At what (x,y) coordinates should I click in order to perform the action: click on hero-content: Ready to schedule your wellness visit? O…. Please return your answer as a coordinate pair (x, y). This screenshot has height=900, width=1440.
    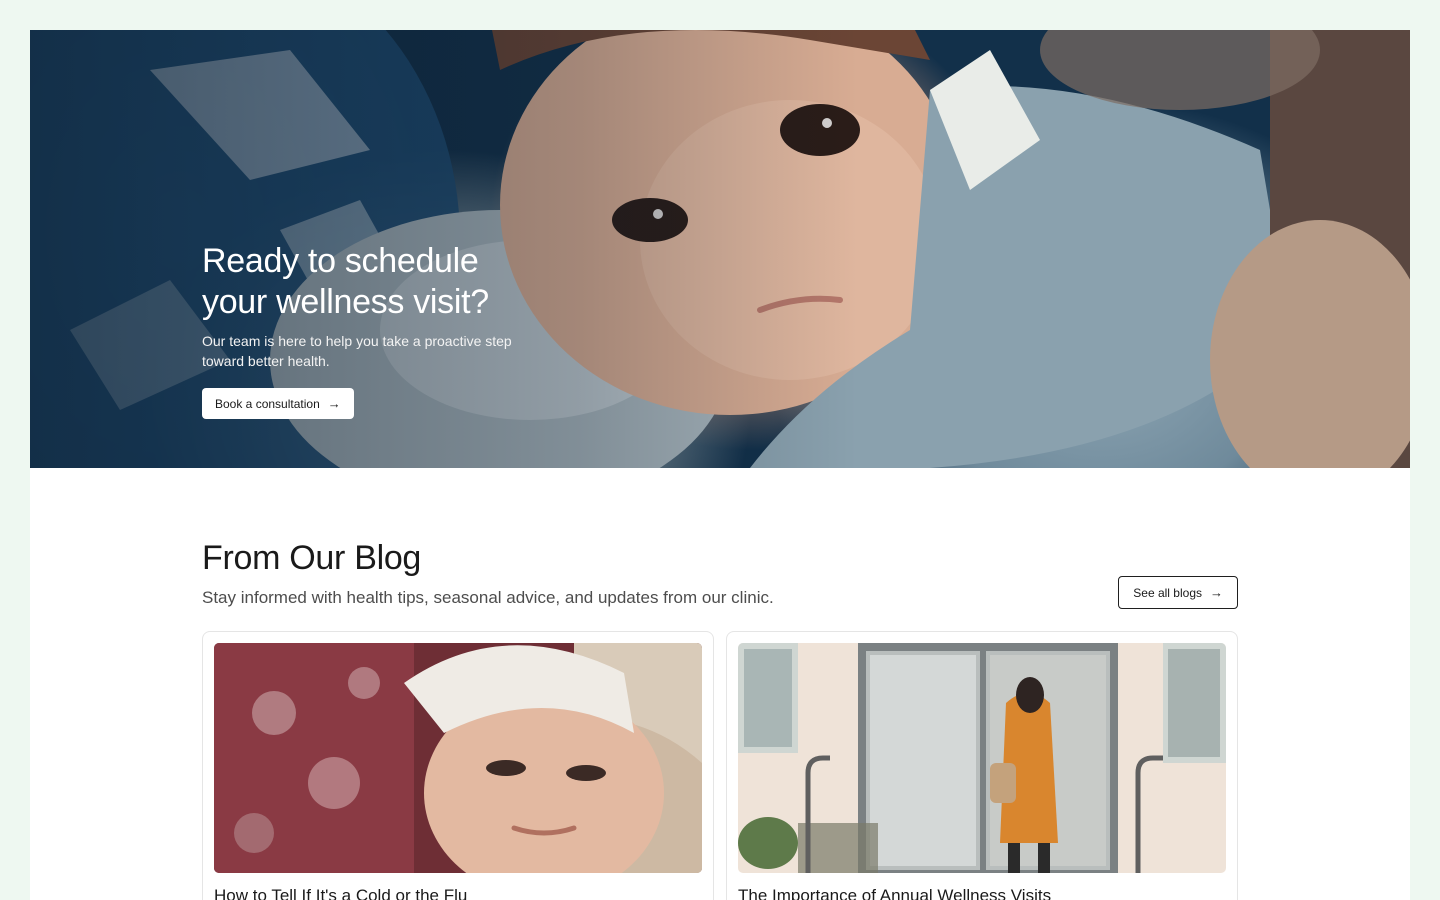
    Looking at the image, I should click on (382, 330).